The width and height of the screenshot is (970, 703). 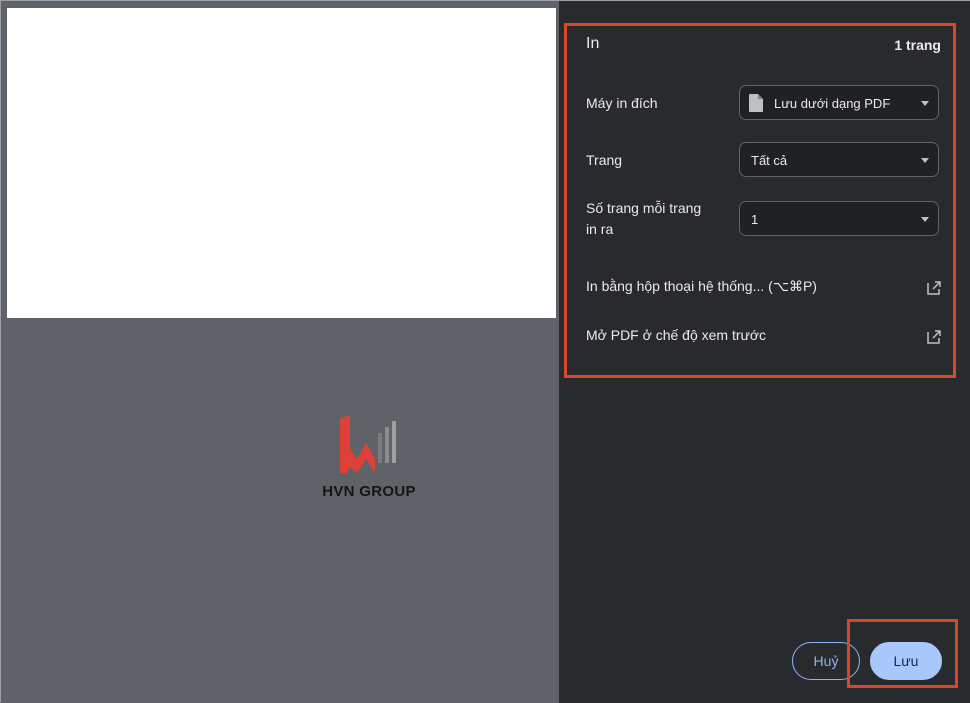 I want to click on logo-mark-icon, so click(x=368, y=444).